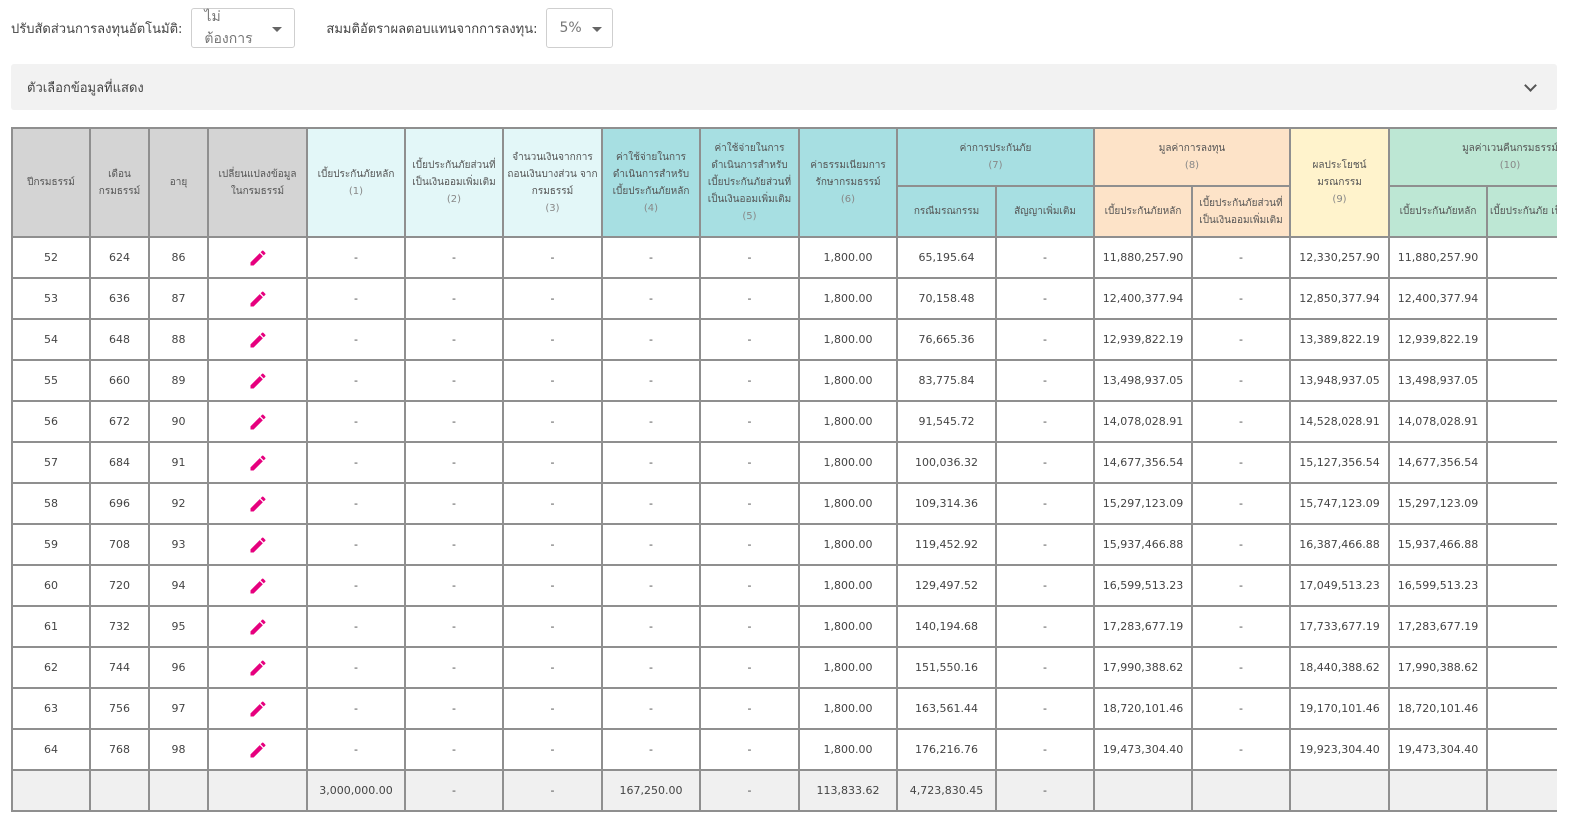 Image resolution: width=1592 pixels, height=837 pixels. What do you see at coordinates (995, 157) in the screenshot?
I see `header-col-7: ค่าการประกันภัย (7)` at bounding box center [995, 157].